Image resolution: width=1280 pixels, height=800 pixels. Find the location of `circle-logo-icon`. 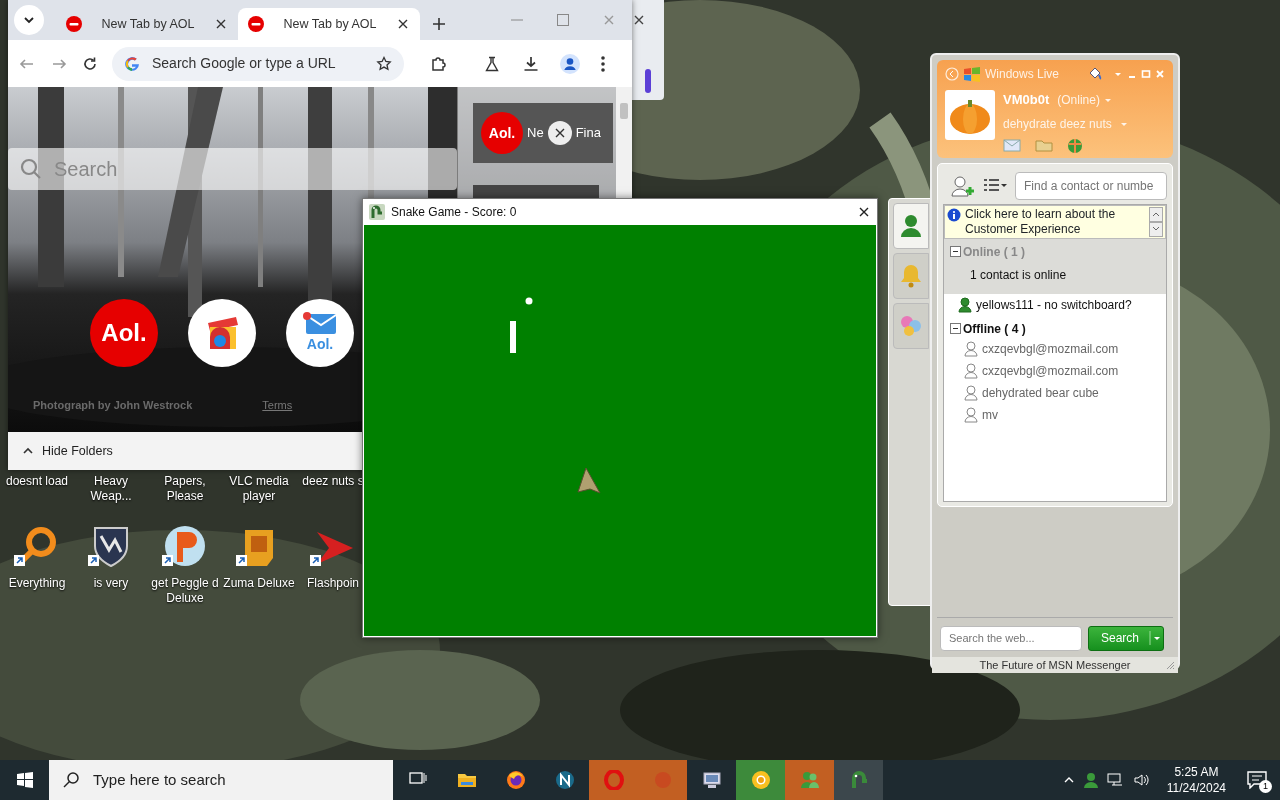

circle-logo-icon is located at coordinates (760, 780).